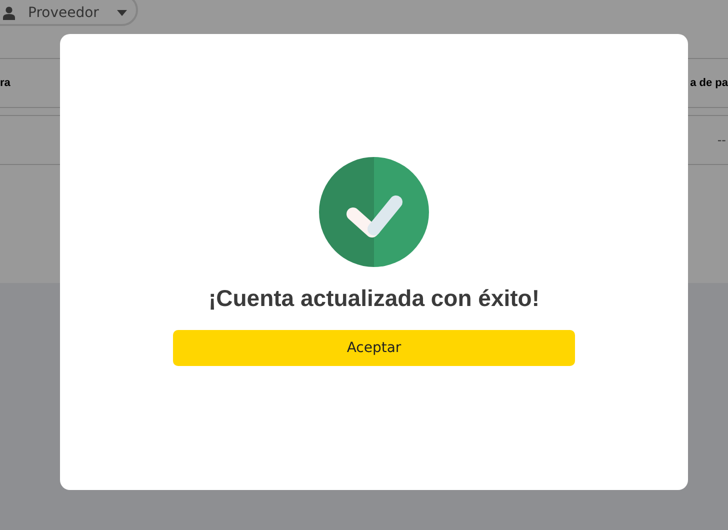  What do you see at coordinates (721, 140) in the screenshot?
I see `table-cell: --` at bounding box center [721, 140].